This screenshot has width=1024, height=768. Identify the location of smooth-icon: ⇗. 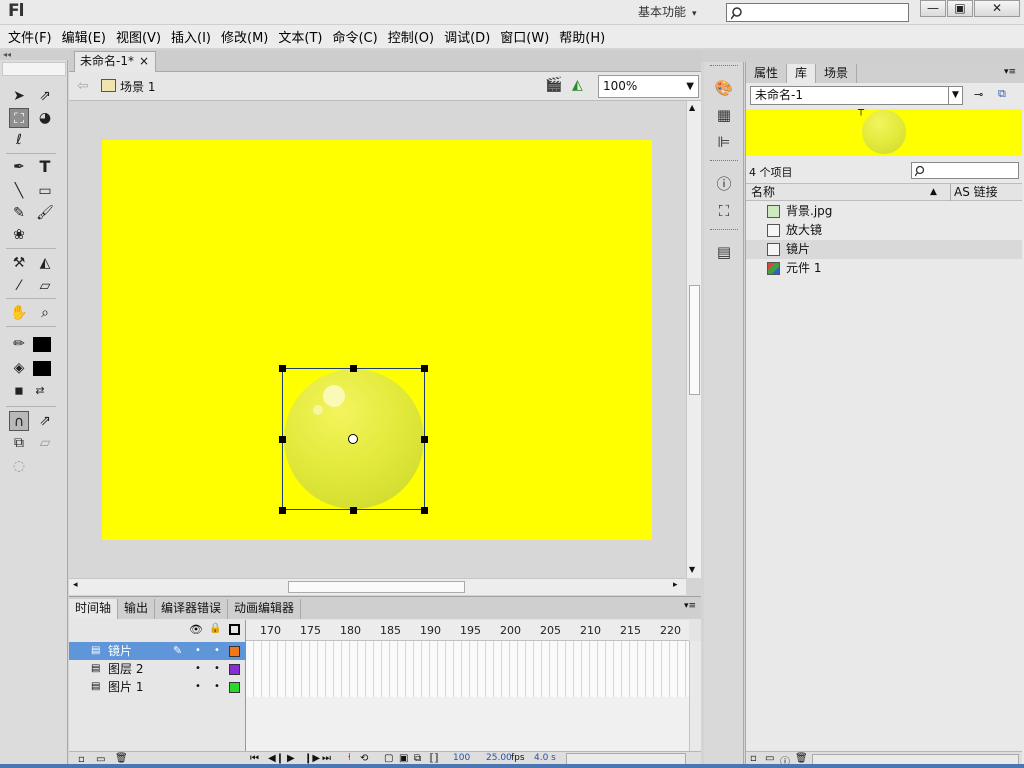
(45, 421).